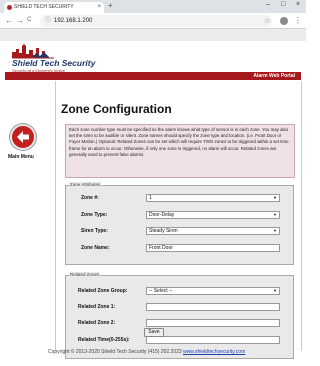 This screenshot has width=320, height=366. Describe the element at coordinates (85, 184) in the screenshot. I see `zone-attributes-legend: Zone Attributes` at that location.